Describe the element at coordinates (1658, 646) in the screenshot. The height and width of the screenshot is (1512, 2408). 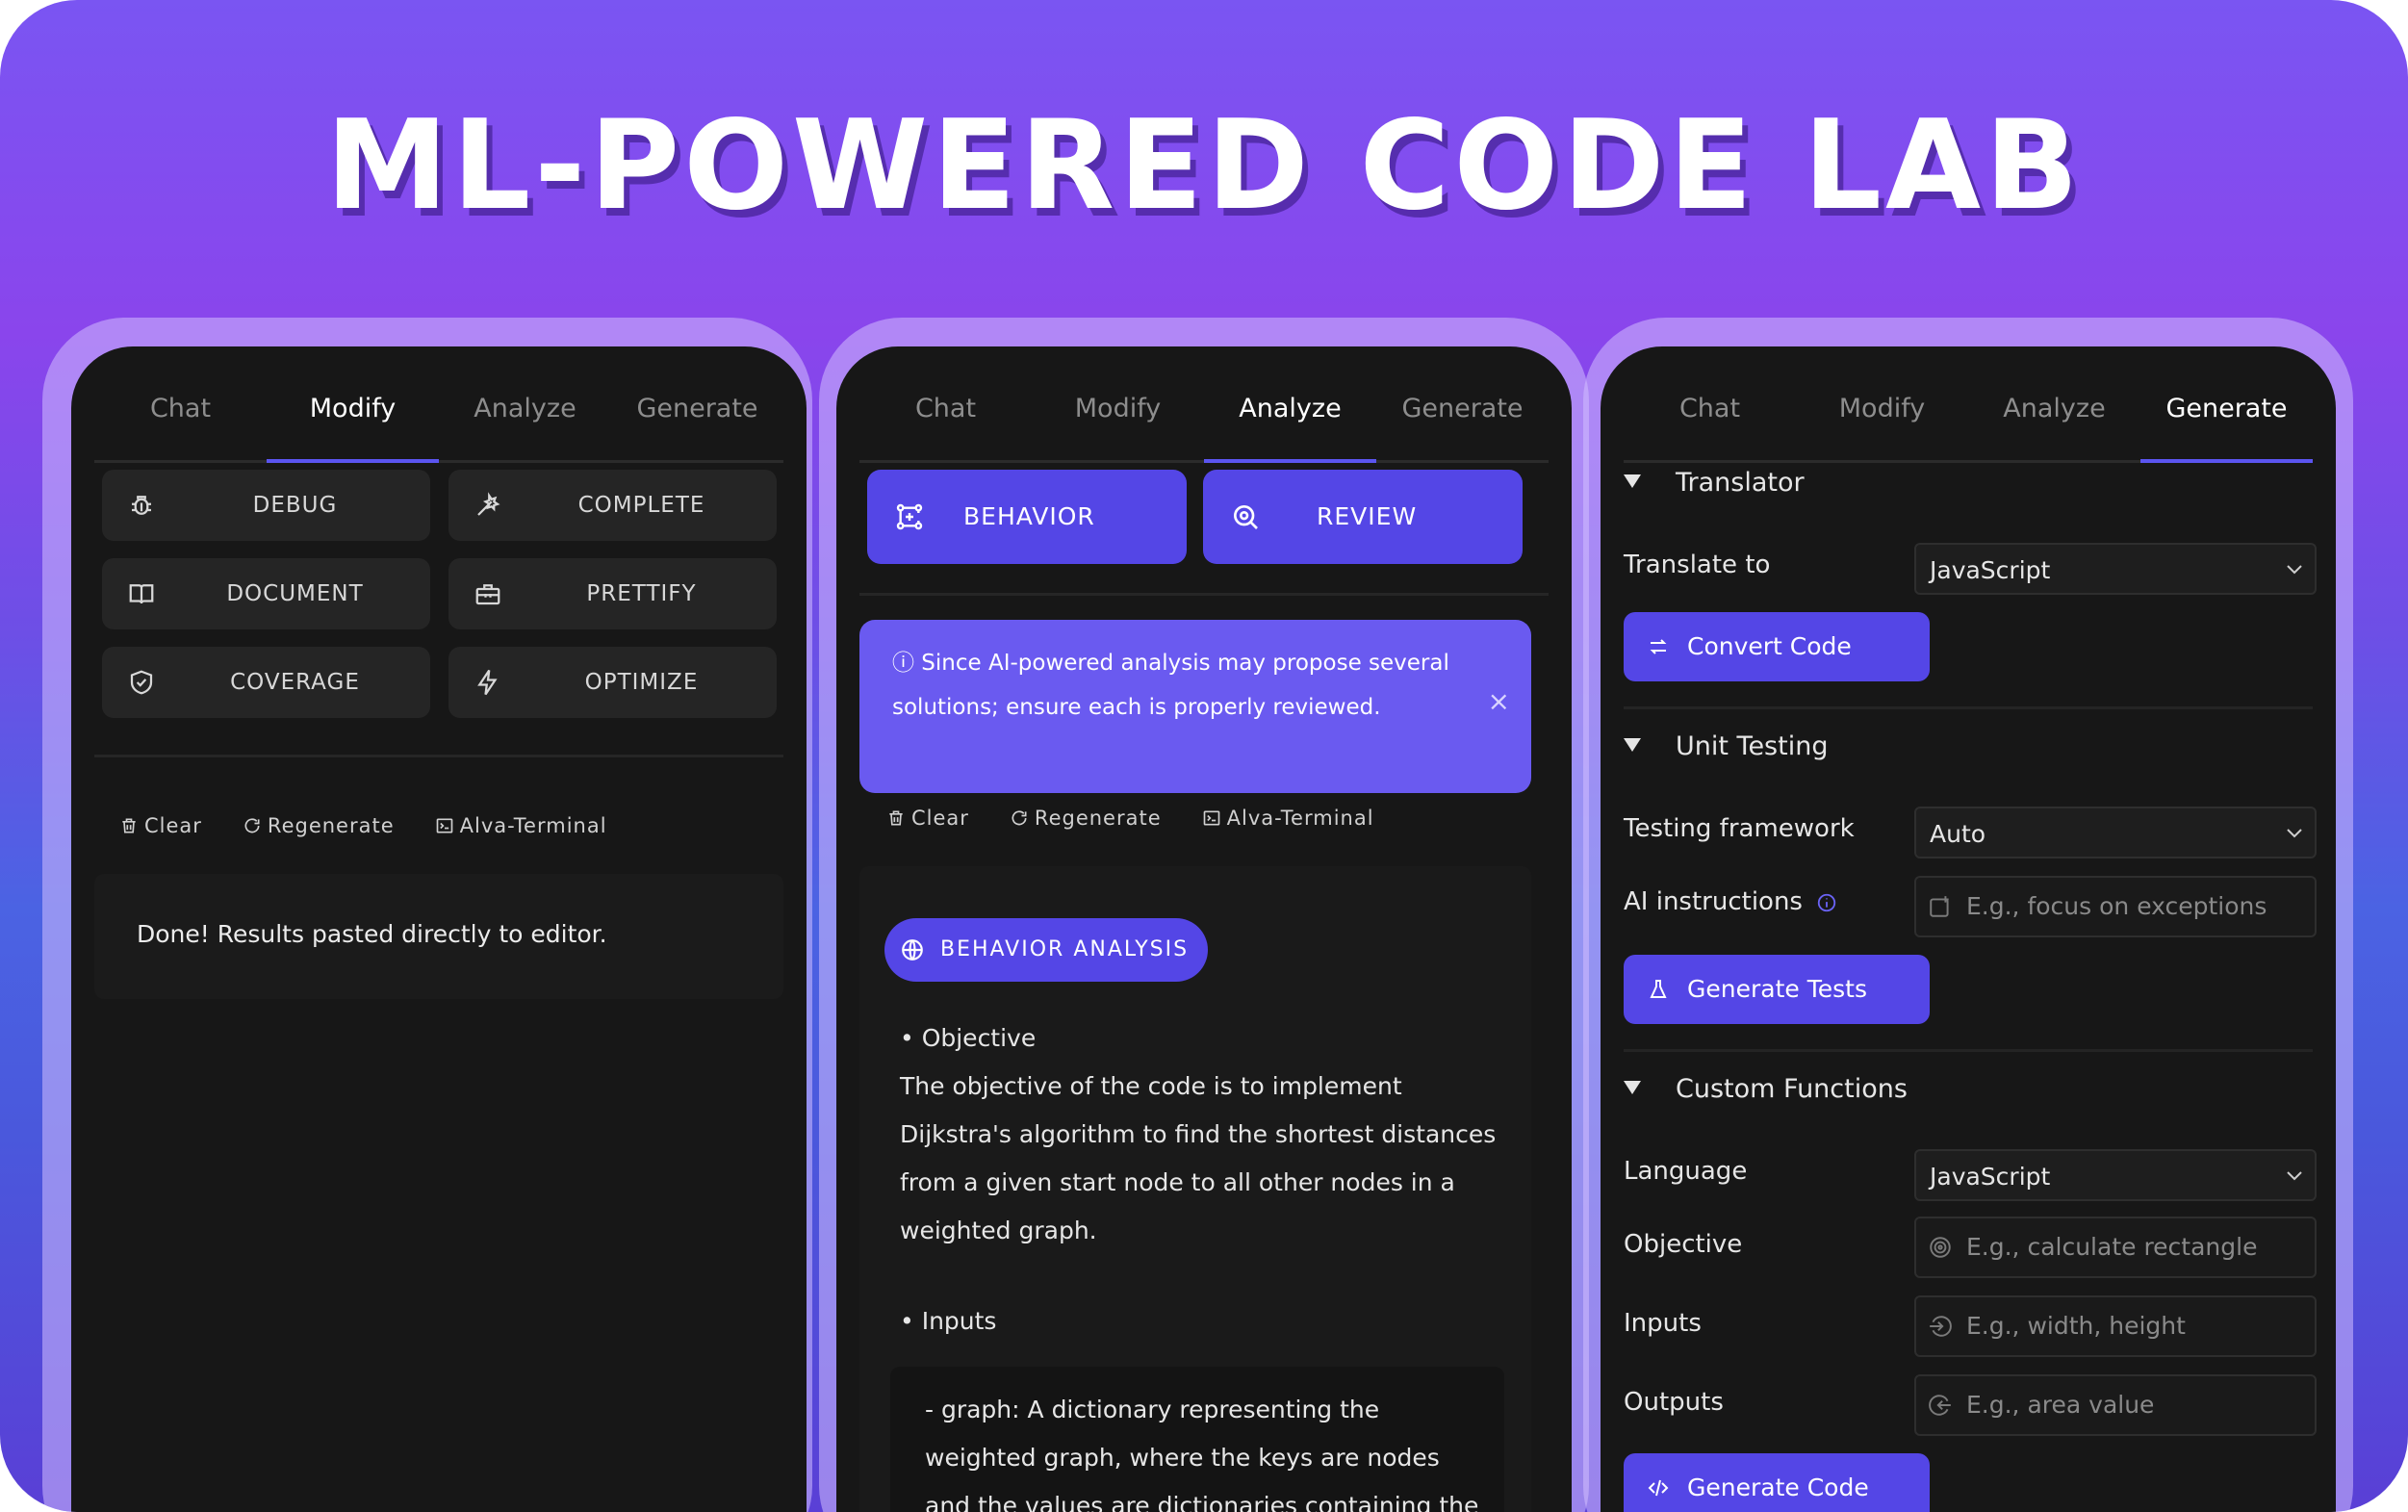
I see `swap-icon` at that location.